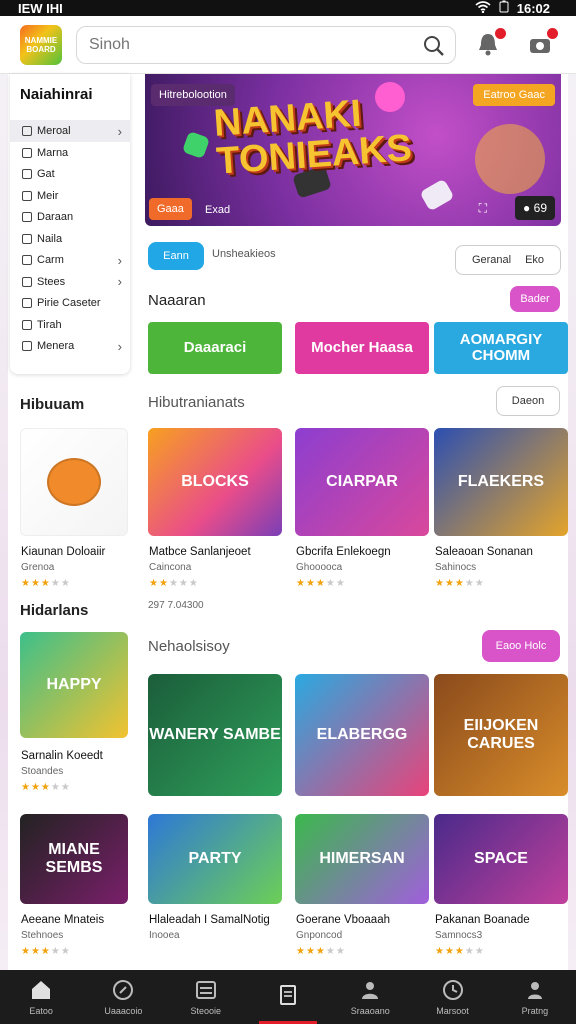 The height and width of the screenshot is (1024, 576). I want to click on document-icon, so click(288, 995).